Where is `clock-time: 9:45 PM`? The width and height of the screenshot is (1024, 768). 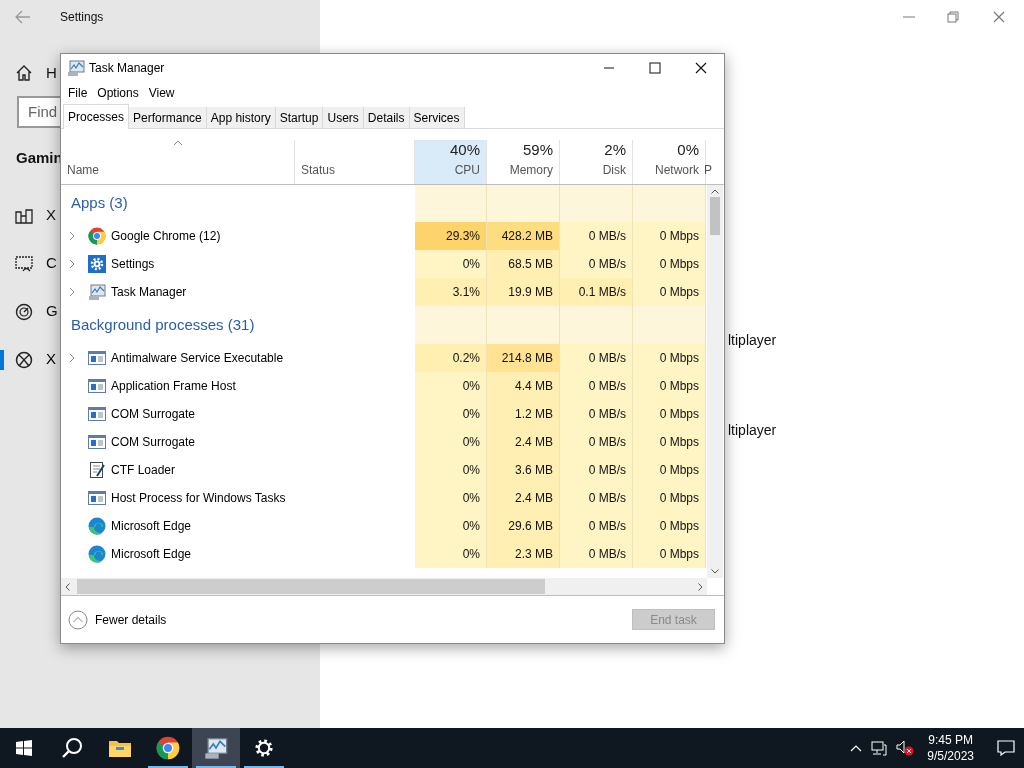 clock-time: 9:45 PM is located at coordinates (950, 740).